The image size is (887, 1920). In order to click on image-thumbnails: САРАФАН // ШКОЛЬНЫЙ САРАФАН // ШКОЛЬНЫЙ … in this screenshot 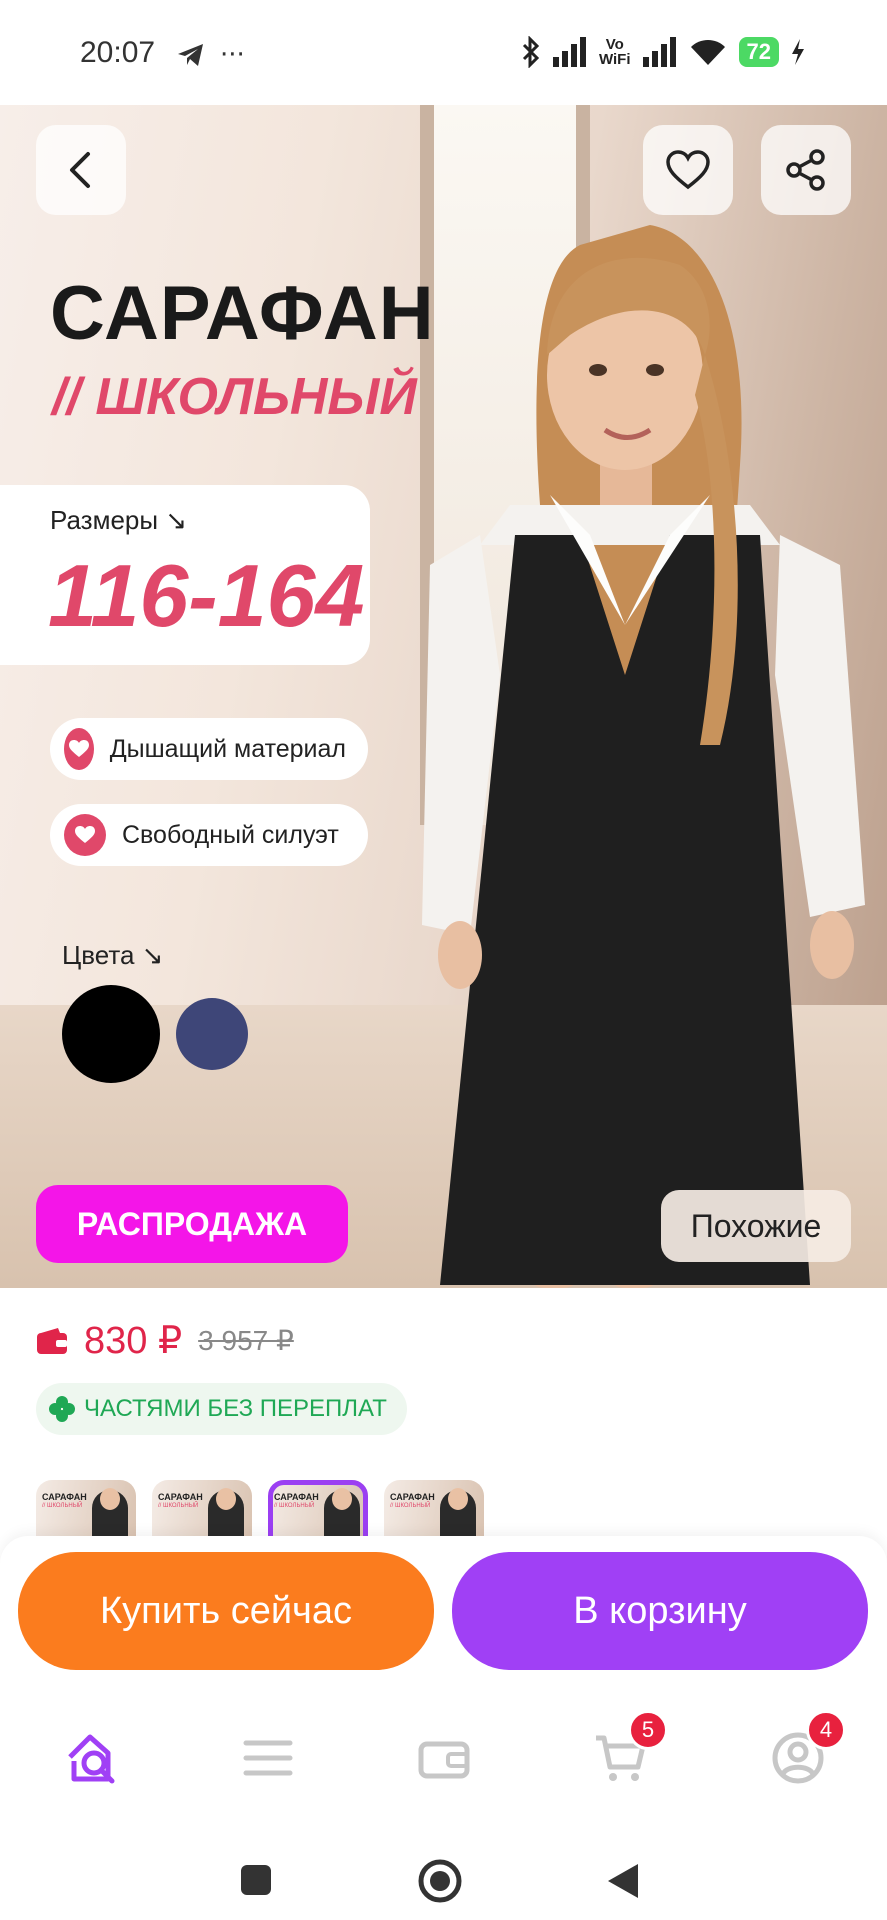, I will do `click(260, 1508)`.